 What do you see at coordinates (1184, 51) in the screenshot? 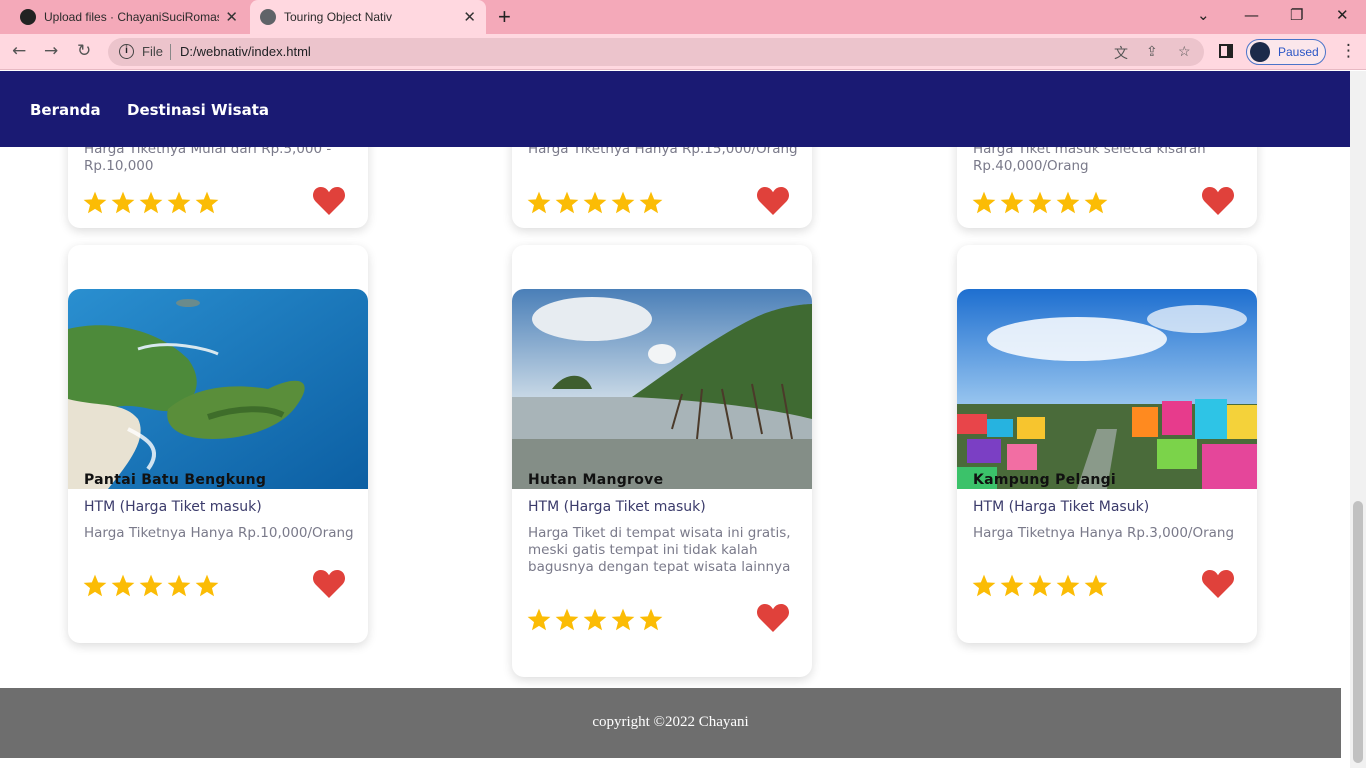
I see `bookmark-star-icon: ☆` at bounding box center [1184, 51].